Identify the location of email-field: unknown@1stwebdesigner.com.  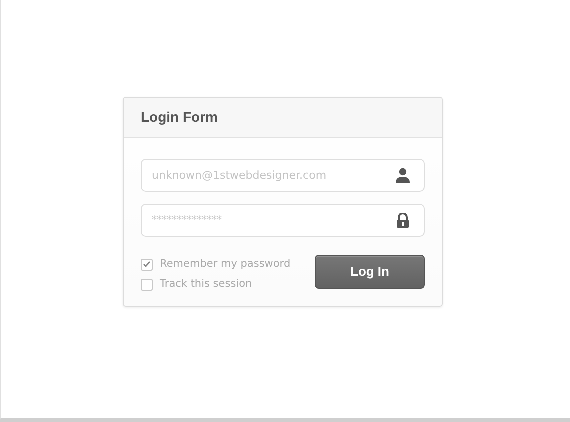
(283, 175).